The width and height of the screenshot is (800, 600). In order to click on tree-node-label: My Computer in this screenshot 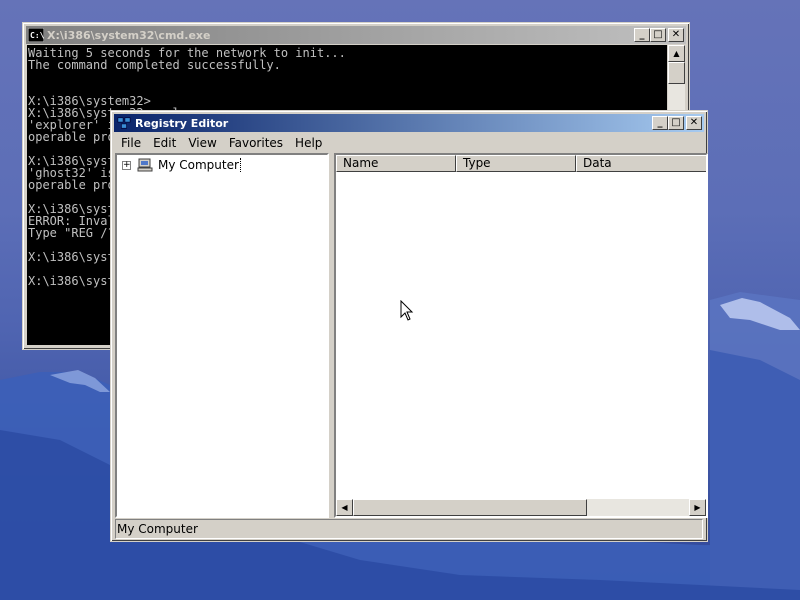, I will do `click(199, 165)`.